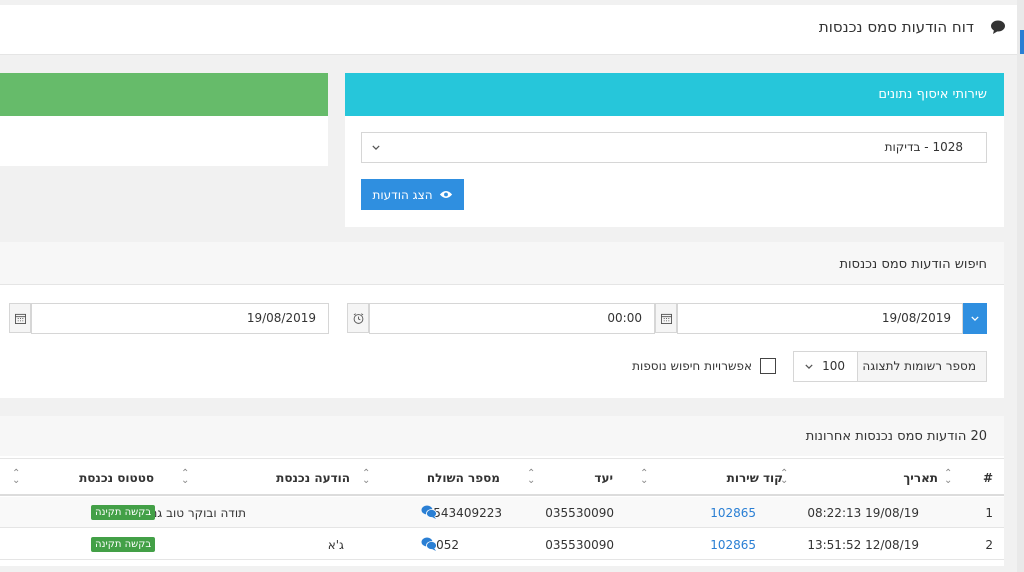 The height and width of the screenshot is (572, 1024). I want to click on summary-panel-header, so click(164, 94).